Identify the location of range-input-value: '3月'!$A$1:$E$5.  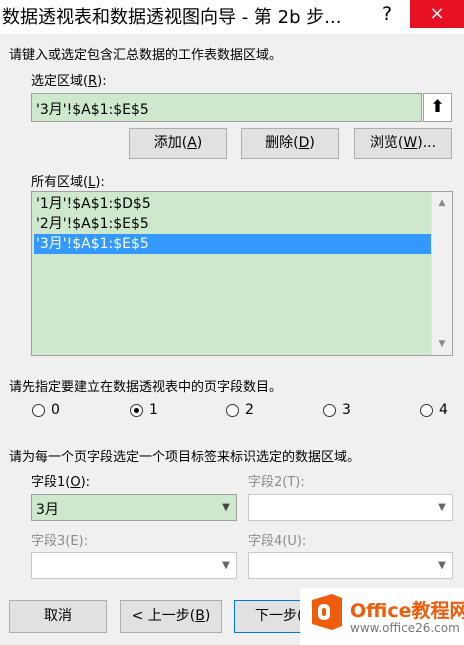
(92, 110).